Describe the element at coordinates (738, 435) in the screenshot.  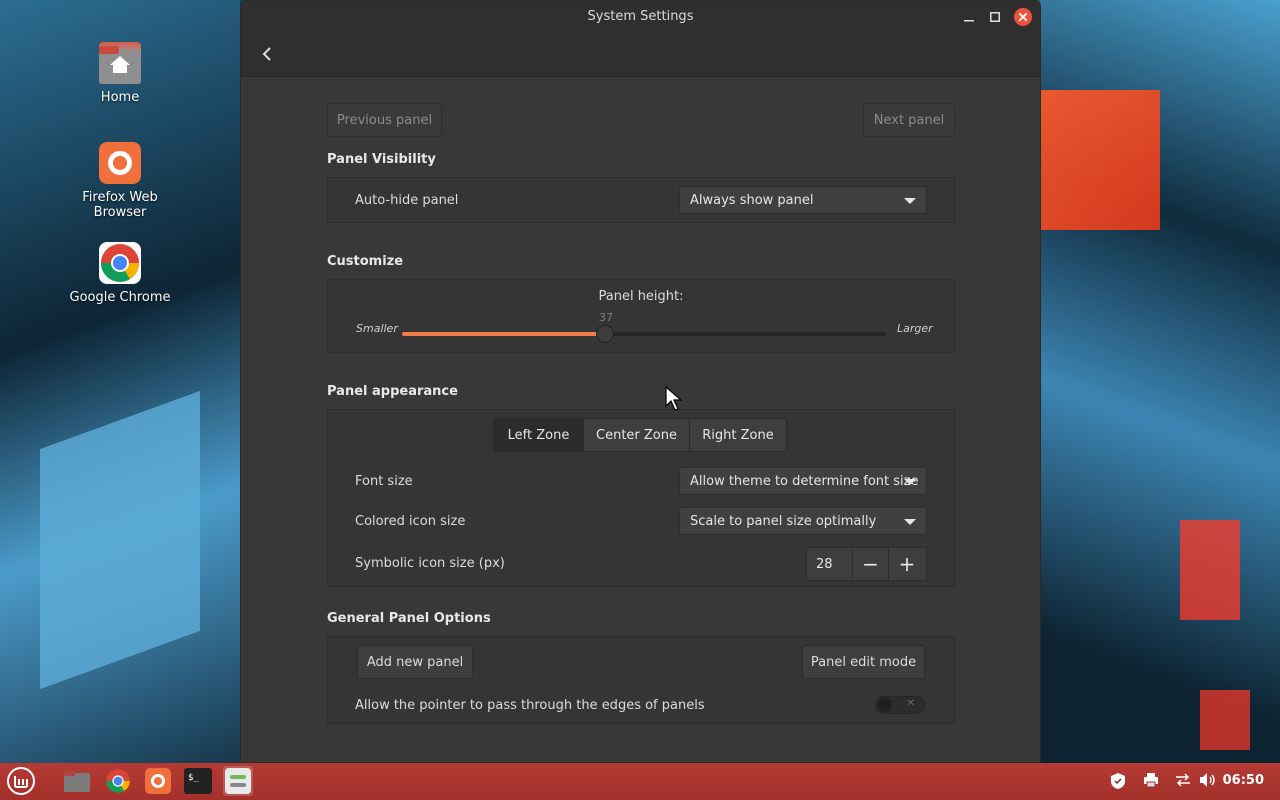
I see `tab-right-zone: Right Zone` at that location.